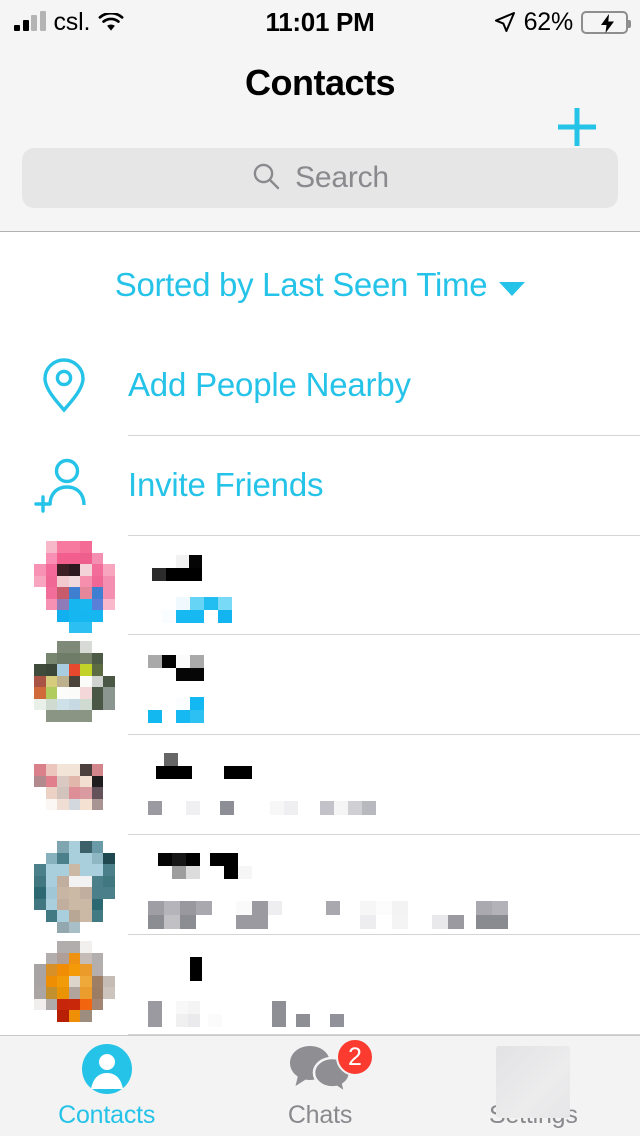 The image size is (640, 1136). I want to click on status-bar: csl. 11:01 PM 62%, so click(320, 22).